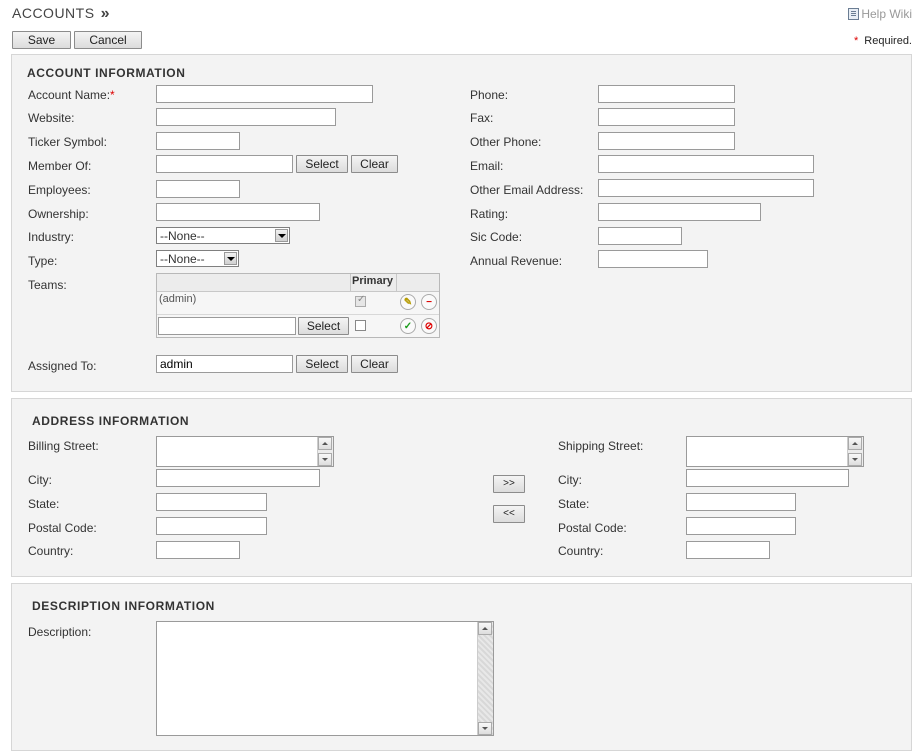 The width and height of the screenshot is (924, 754). Describe the element at coordinates (59, 190) in the screenshot. I see `employees-label: Employees:` at that location.